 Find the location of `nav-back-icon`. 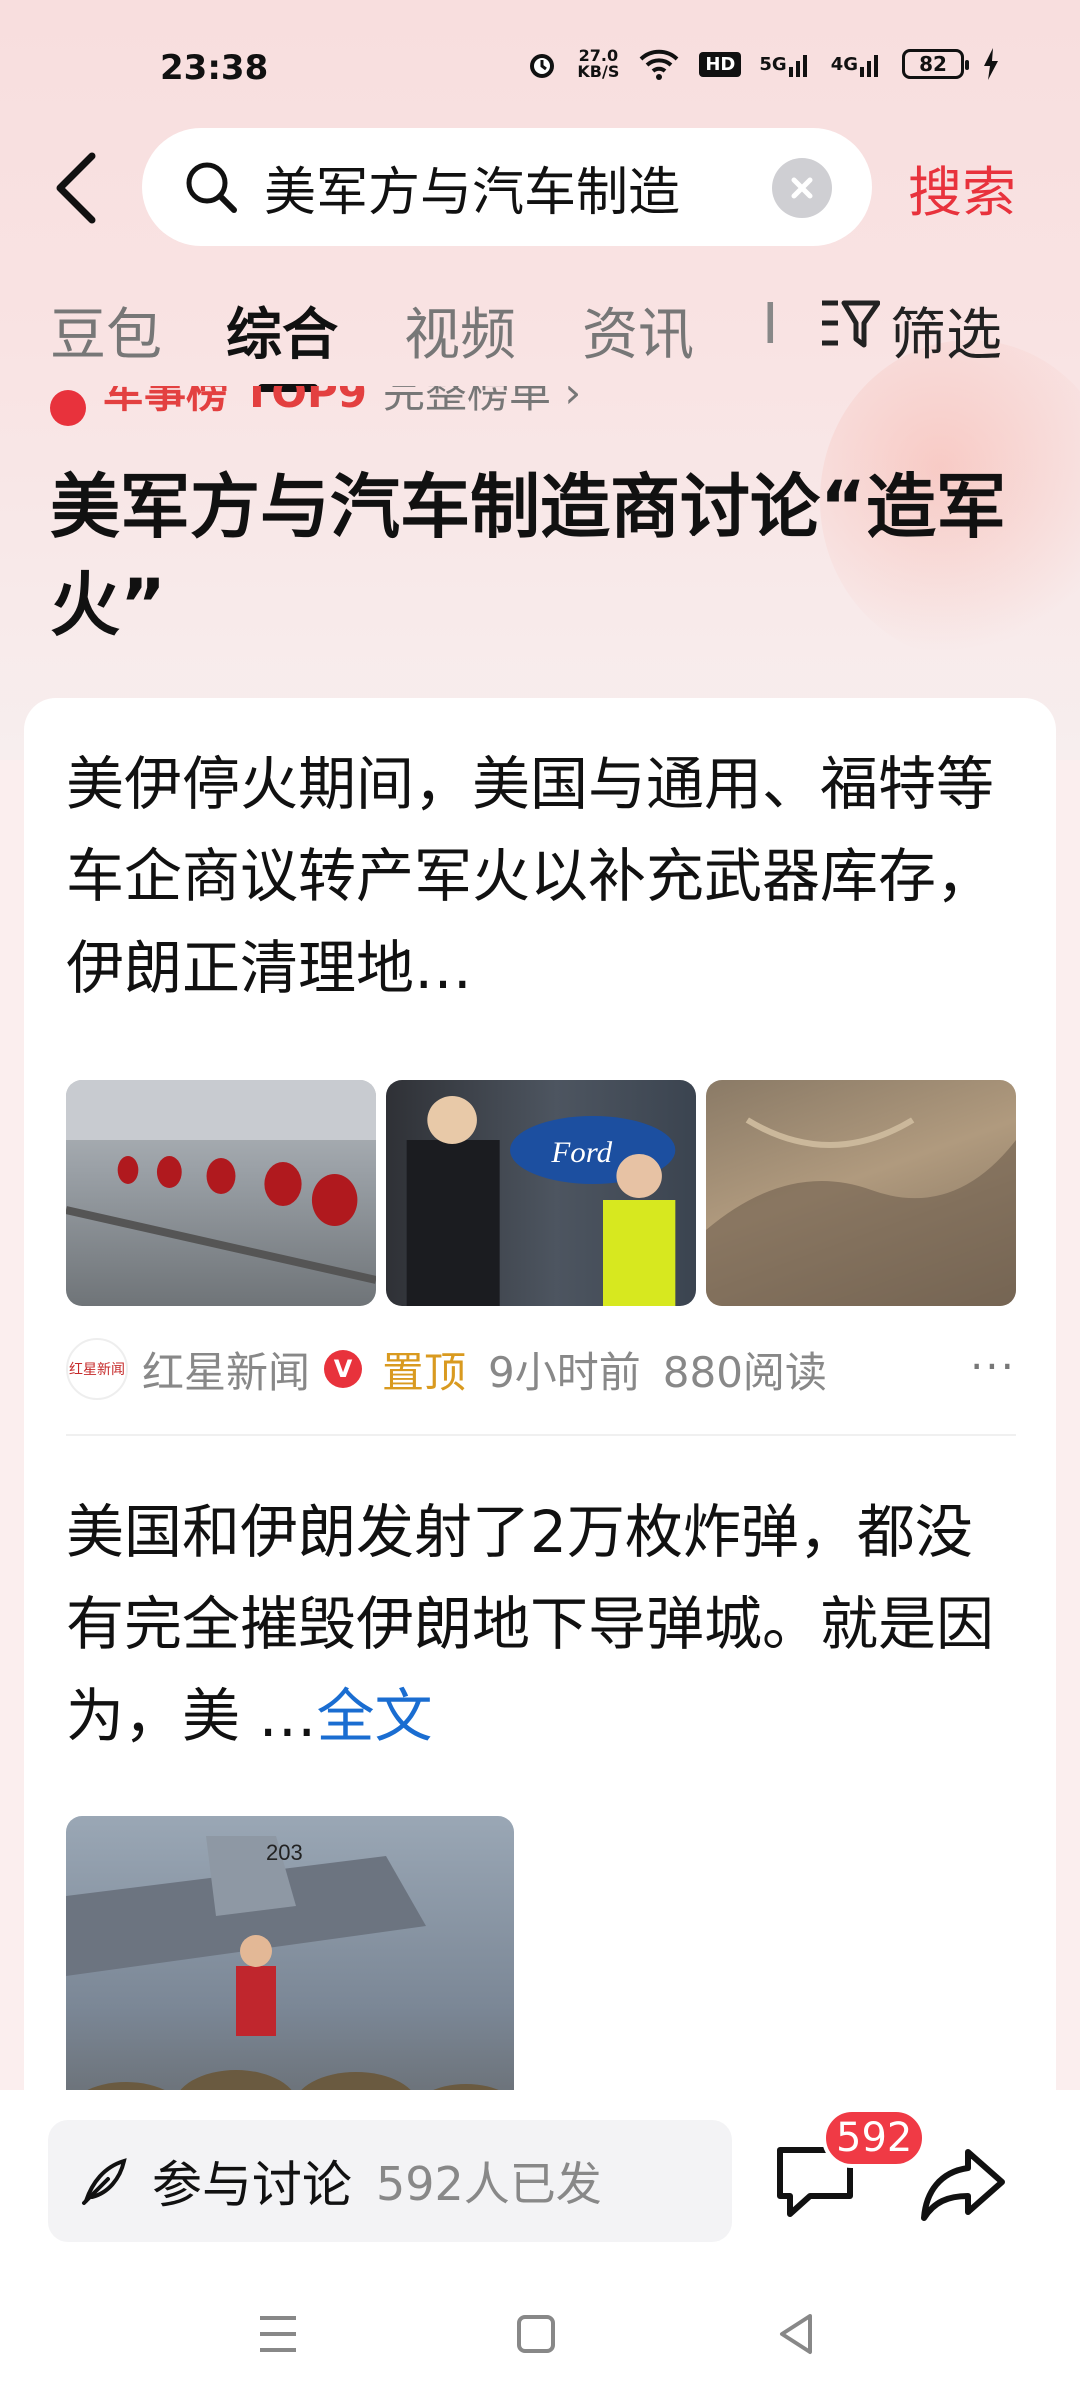

nav-back-icon is located at coordinates (796, 2342).